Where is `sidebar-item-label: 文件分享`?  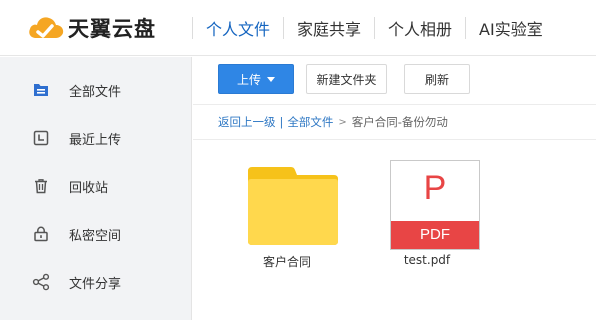
sidebar-item-label: 文件分享 is located at coordinates (95, 284).